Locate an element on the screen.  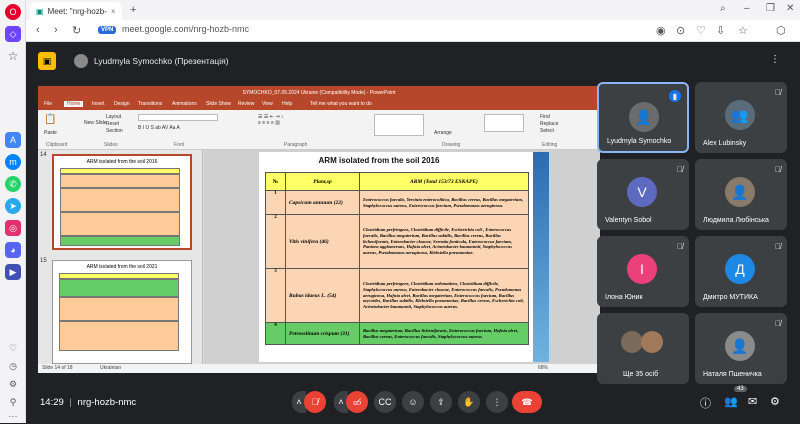
section-button: Section is located at coordinates (114, 131).